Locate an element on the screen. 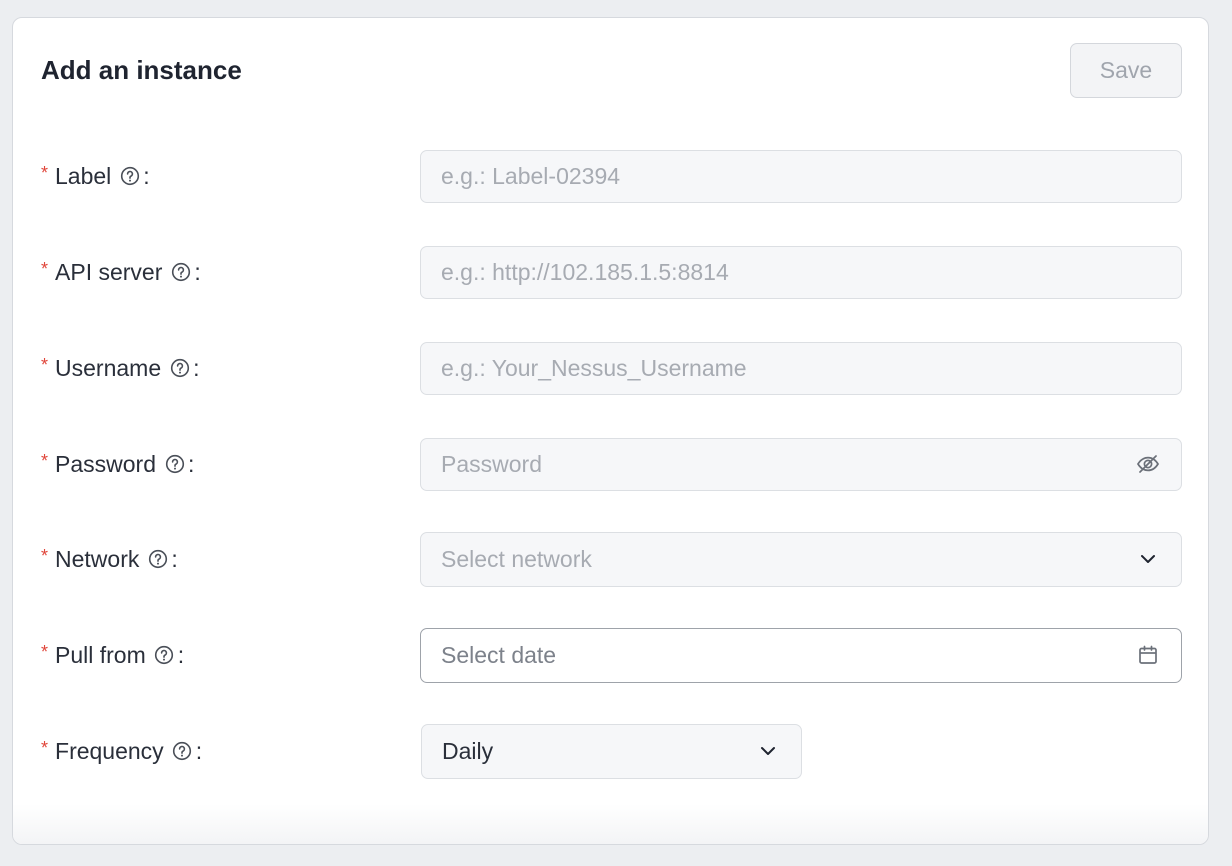 The height and width of the screenshot is (866, 1232). calendar-icon is located at coordinates (1148, 655).